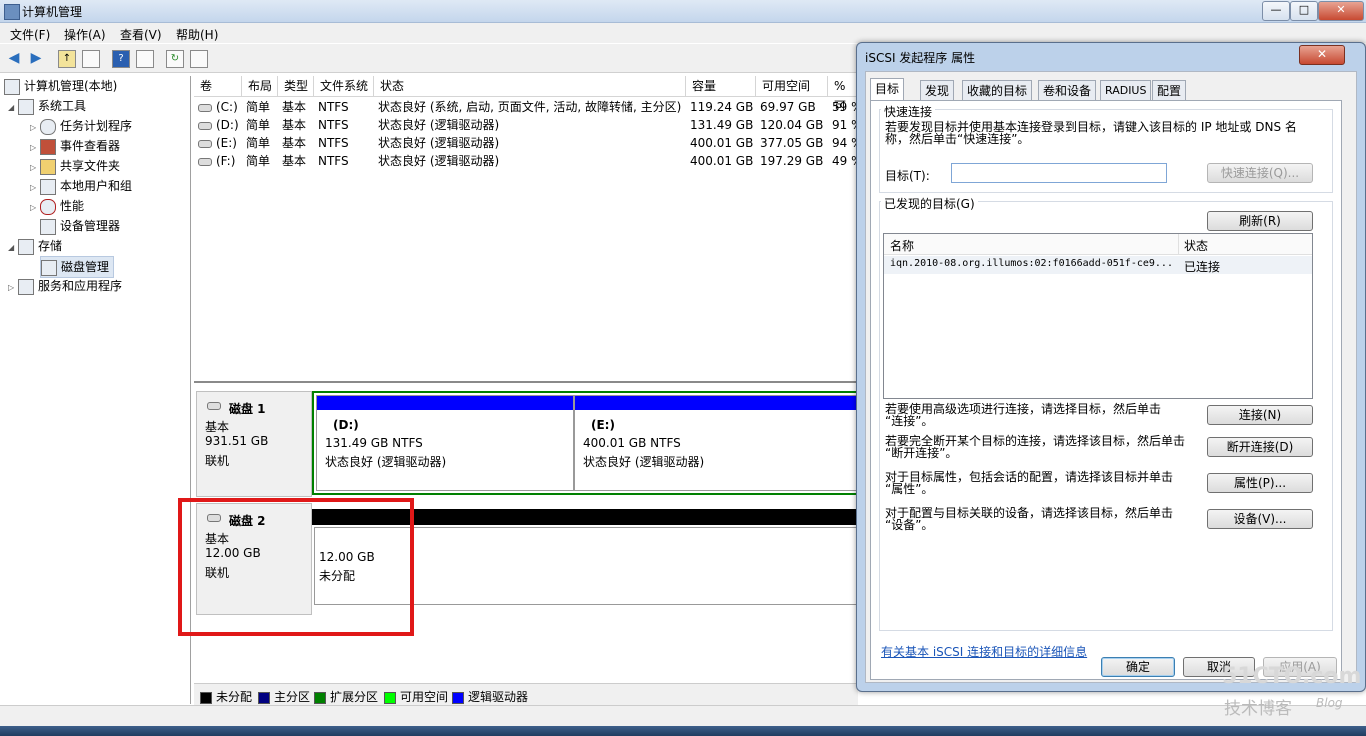 The width and height of the screenshot is (1366, 736). What do you see at coordinates (344, 86) in the screenshot?
I see `column-header-filesystem: 文件系统` at bounding box center [344, 86].